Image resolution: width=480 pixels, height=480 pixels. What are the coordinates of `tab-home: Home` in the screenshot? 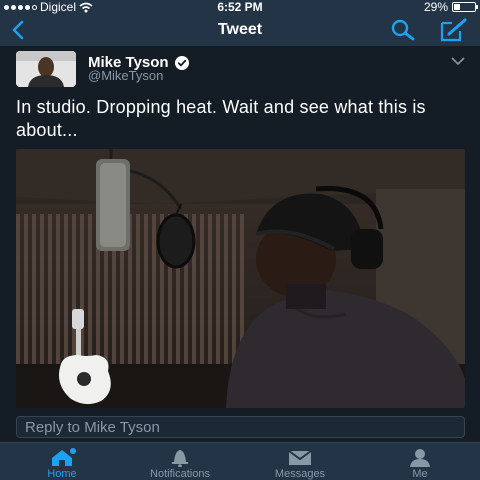 It's located at (62, 461).